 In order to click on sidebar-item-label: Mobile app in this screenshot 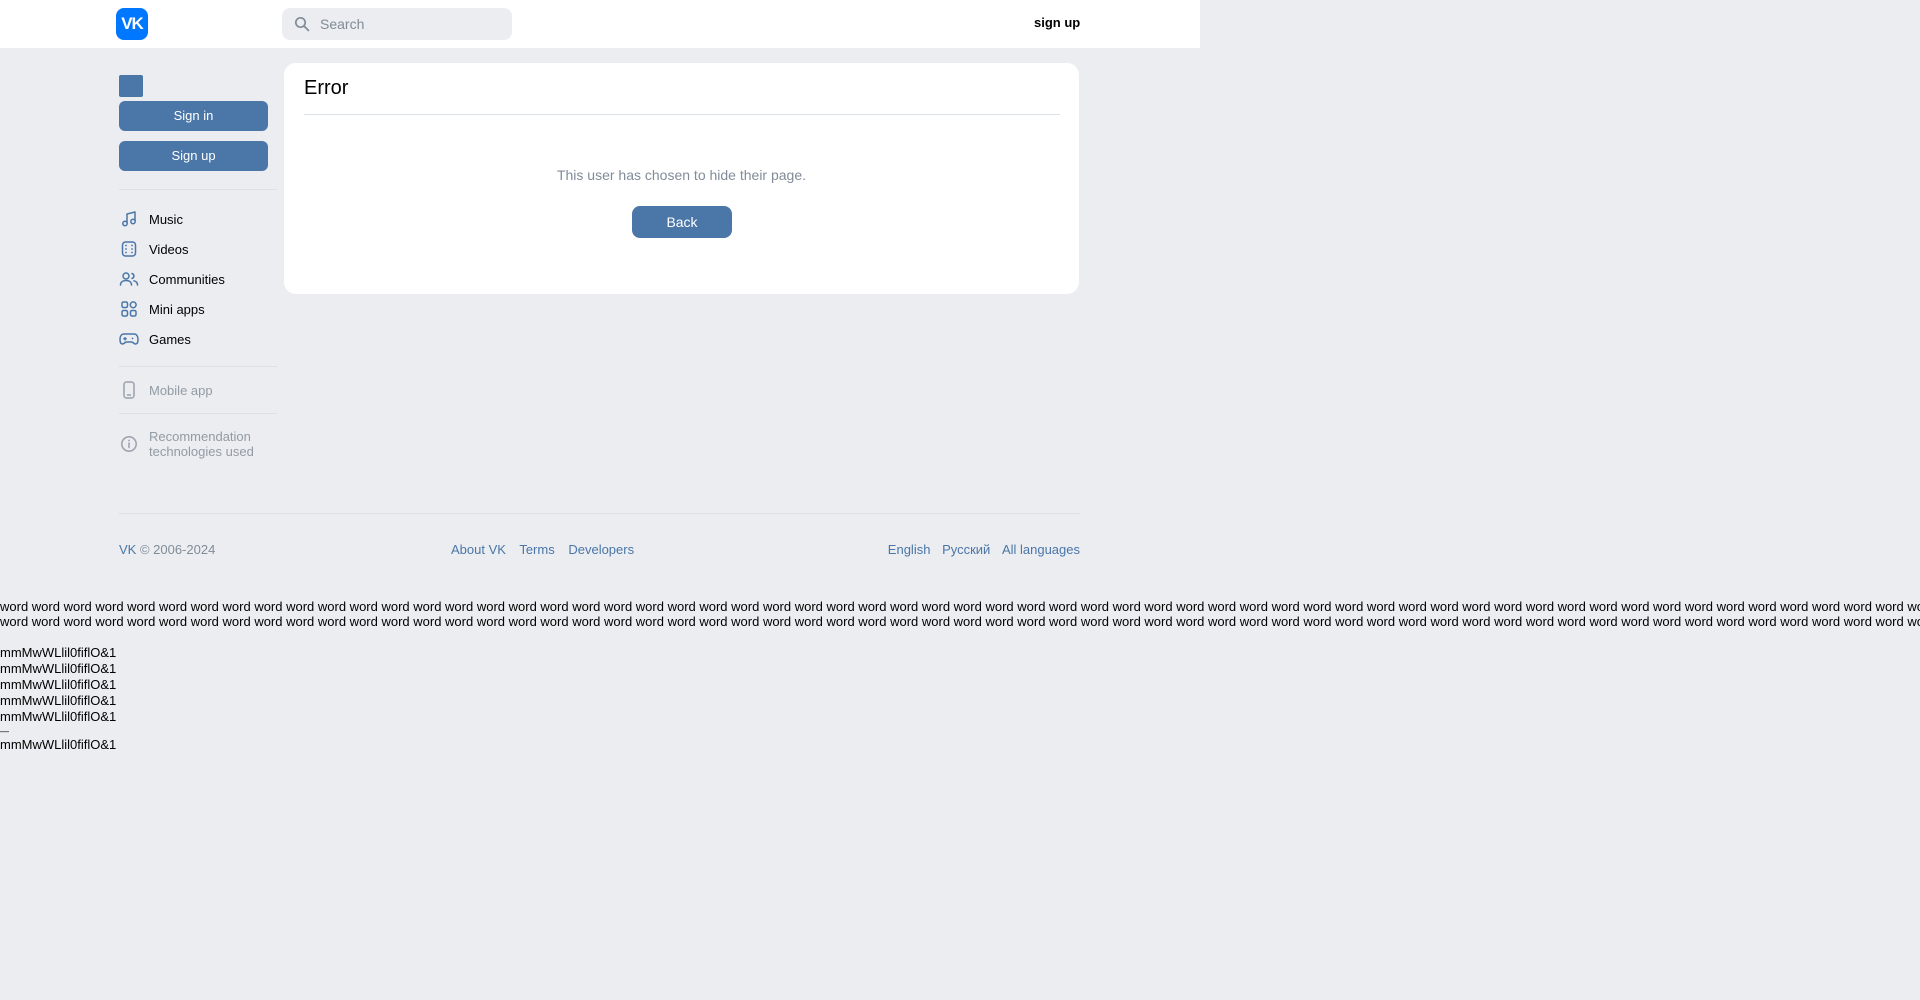, I will do `click(181, 390)`.